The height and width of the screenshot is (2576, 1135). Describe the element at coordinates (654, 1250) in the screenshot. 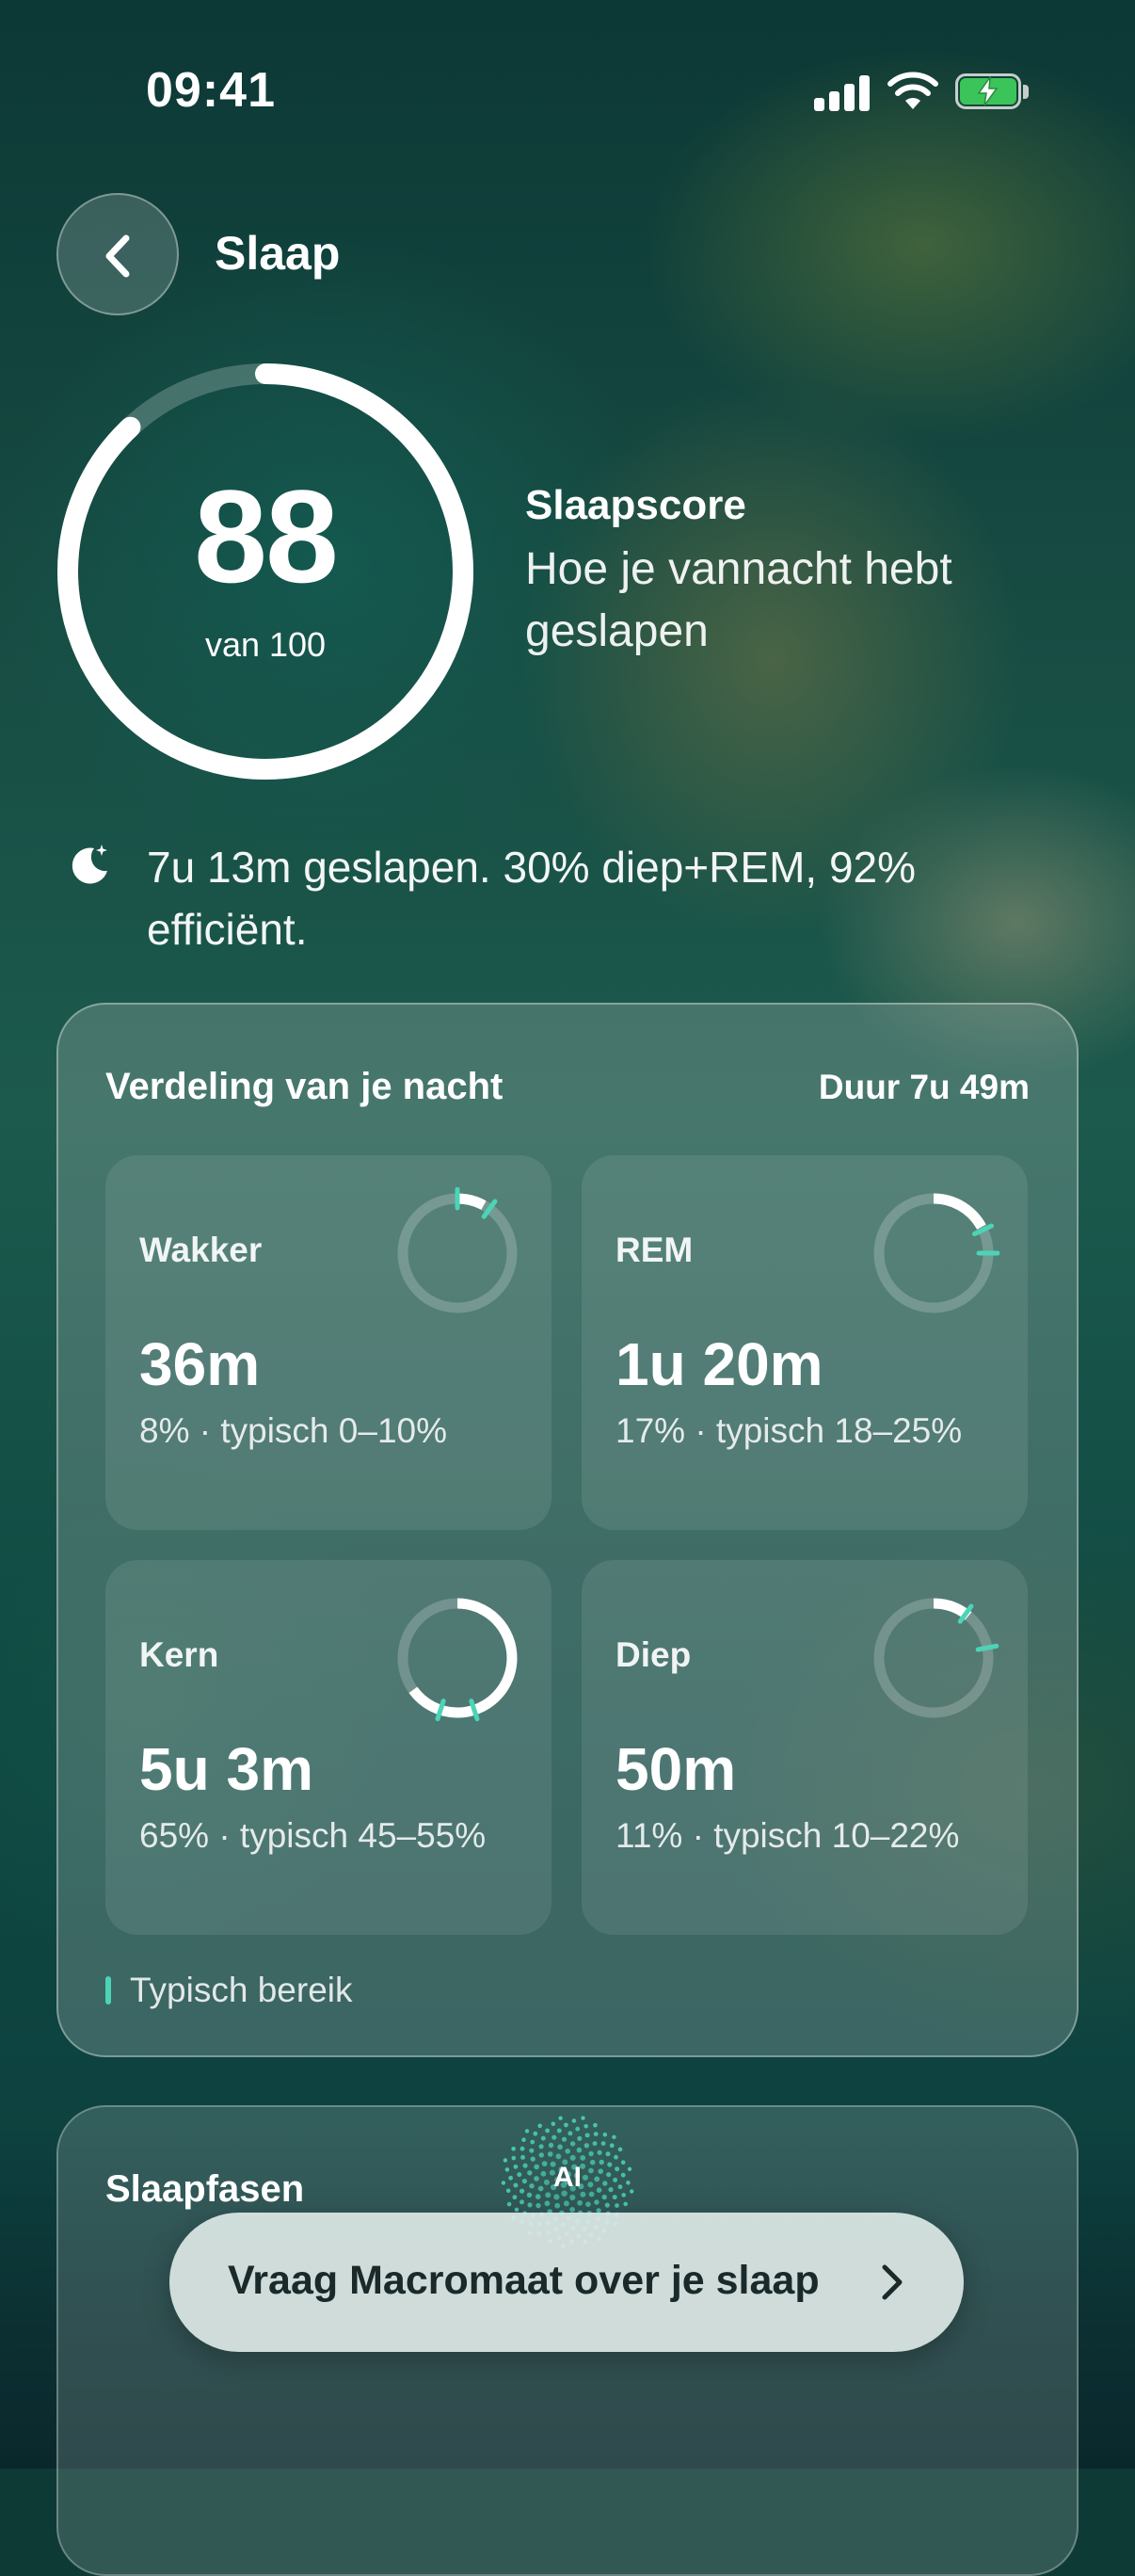

I see `stage-name: REM` at that location.